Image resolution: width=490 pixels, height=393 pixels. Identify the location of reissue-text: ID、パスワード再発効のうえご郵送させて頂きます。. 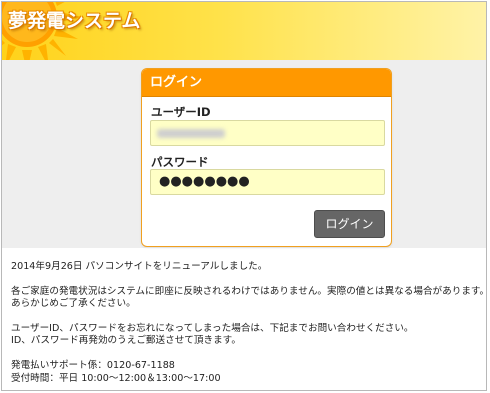
(126, 341).